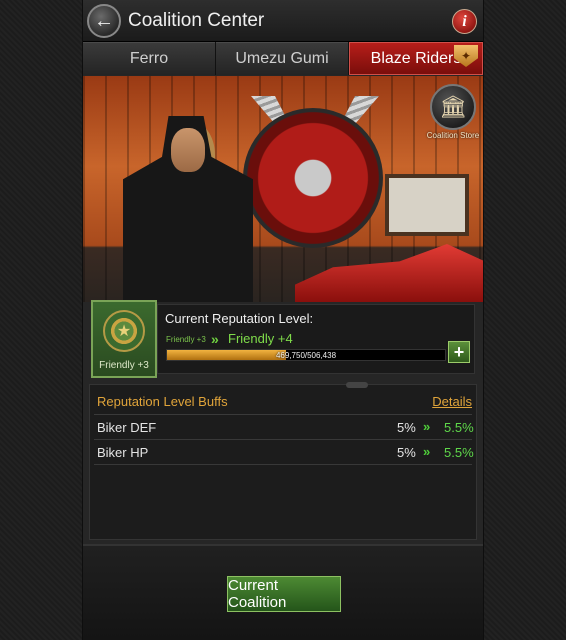  Describe the element at coordinates (127, 427) in the screenshot. I see `buff-name: Biker DEF` at that location.